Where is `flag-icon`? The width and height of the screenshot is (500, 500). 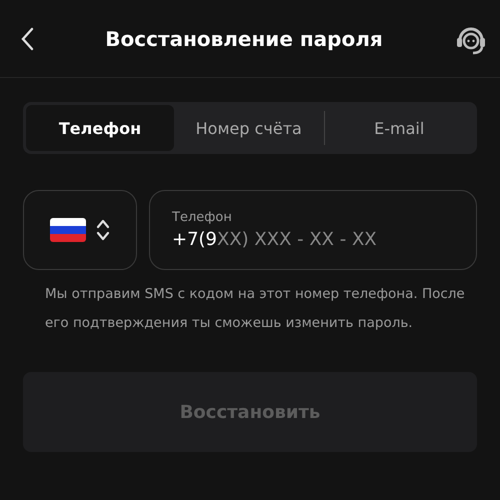
flag-icon is located at coordinates (68, 230).